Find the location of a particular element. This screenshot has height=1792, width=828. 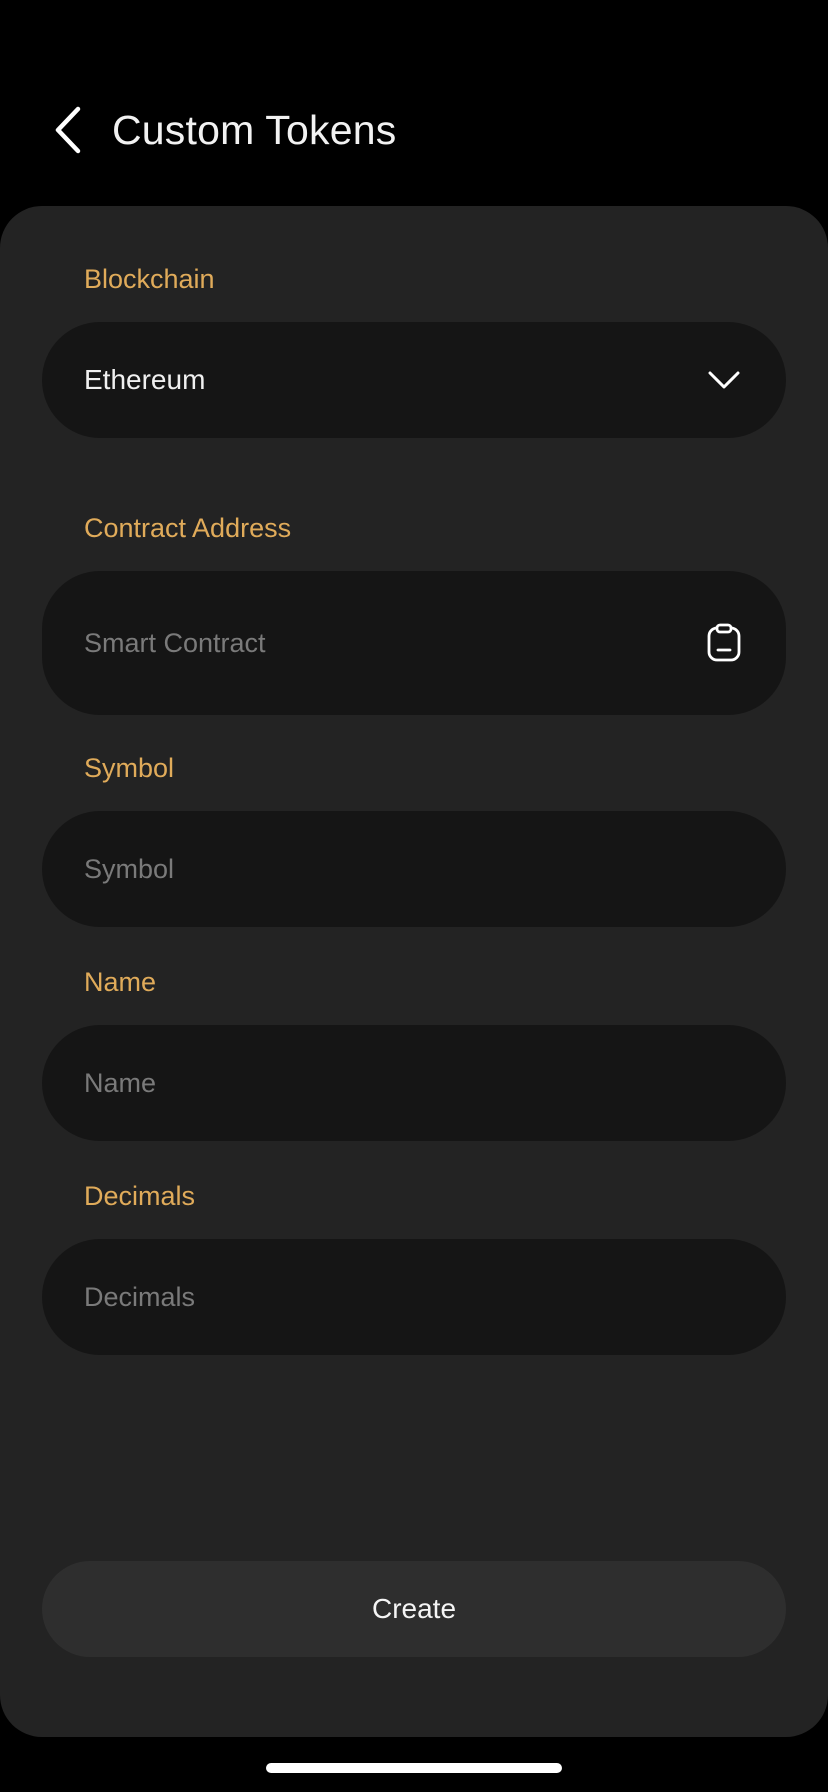

symbol-input is located at coordinates (415, 869).